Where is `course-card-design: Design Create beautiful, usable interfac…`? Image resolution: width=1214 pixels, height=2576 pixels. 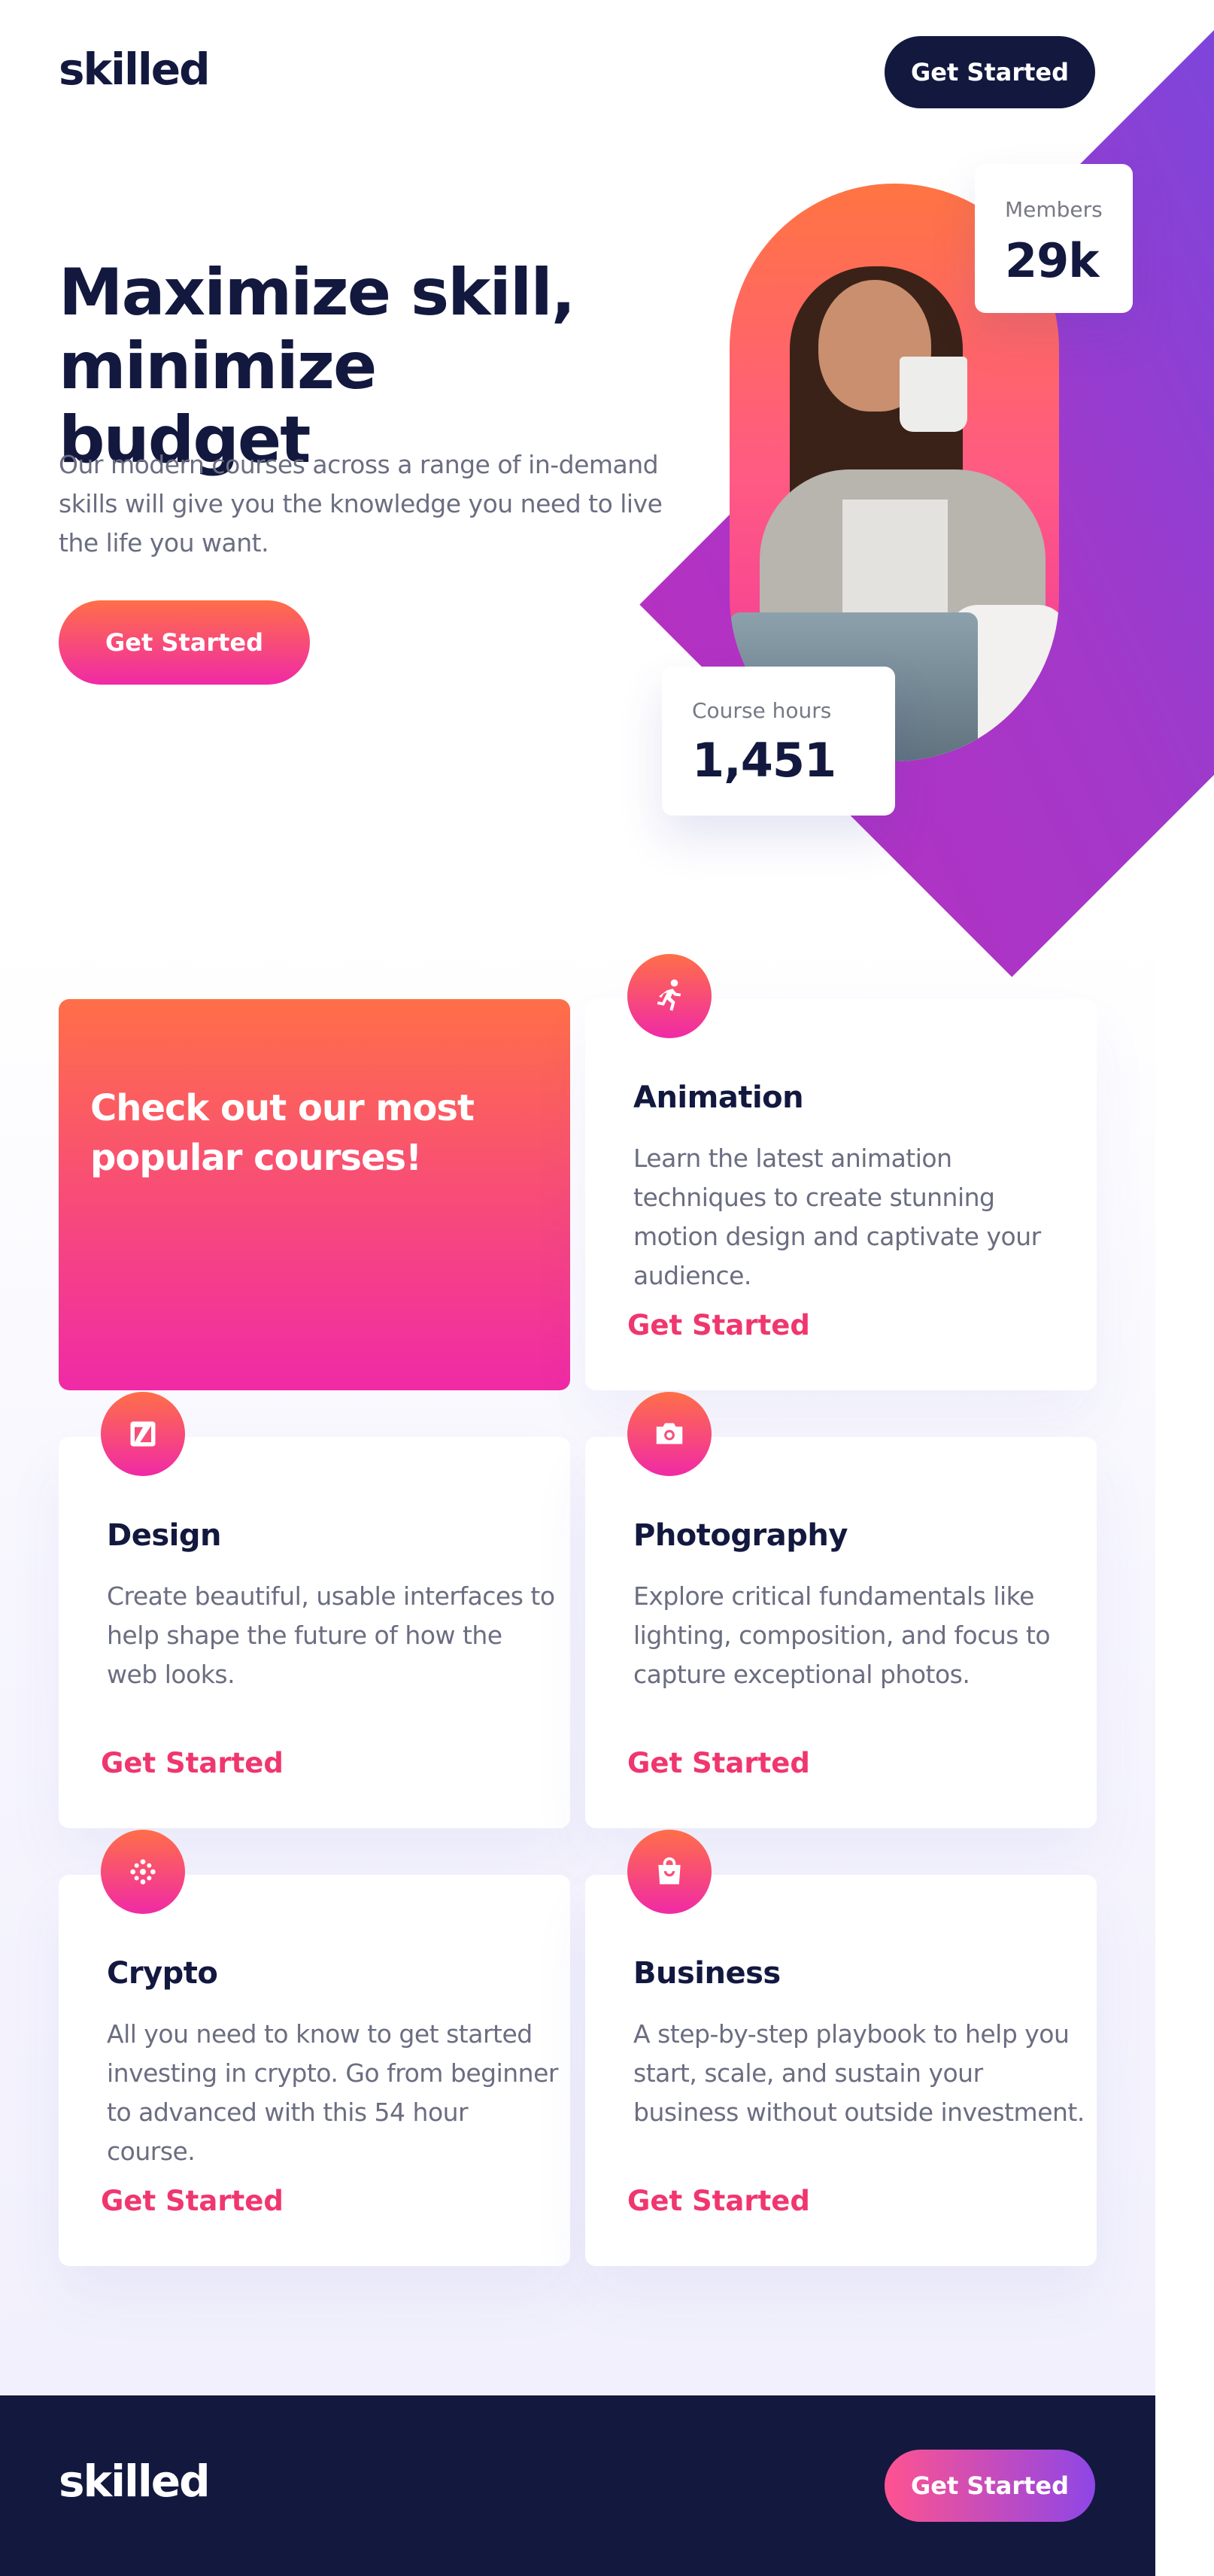
course-card-design: Design Create beautiful, usable interfac… is located at coordinates (314, 1610).